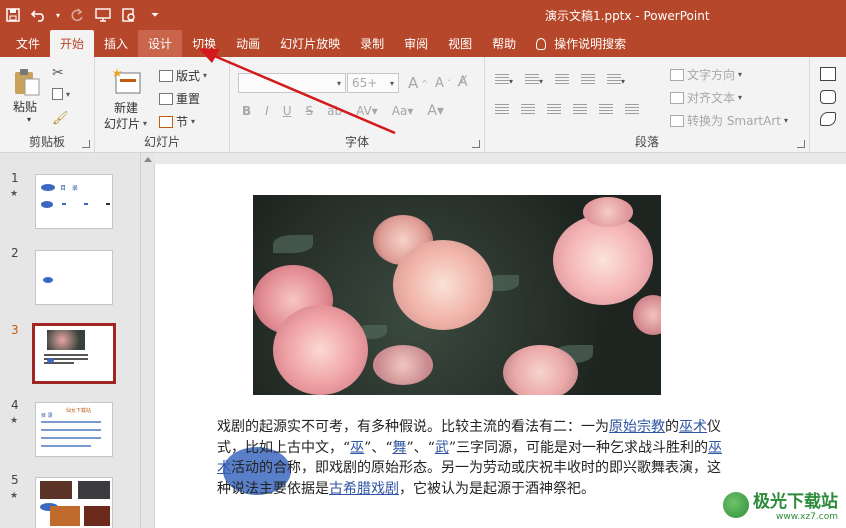  Describe the element at coordinates (435, 111) in the screenshot. I see `font-color-icon: A▾` at that location.